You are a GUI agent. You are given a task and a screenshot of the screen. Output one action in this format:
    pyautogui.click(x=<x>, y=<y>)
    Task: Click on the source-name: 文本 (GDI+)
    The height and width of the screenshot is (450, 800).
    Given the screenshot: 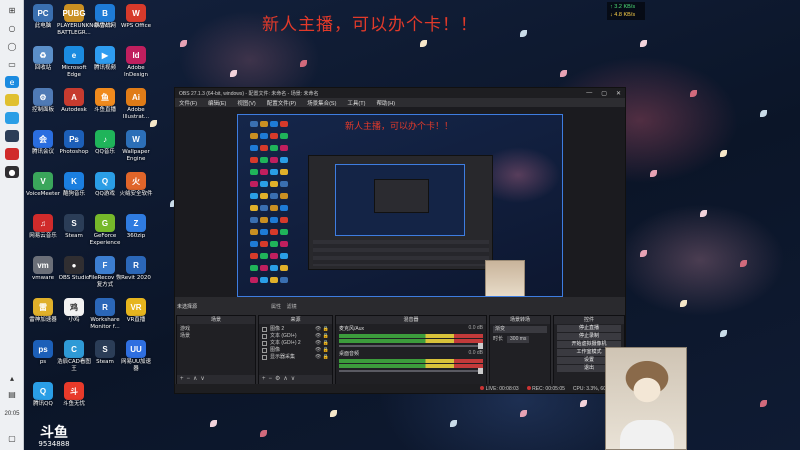 What is the action you would take?
    pyautogui.click(x=283, y=336)
    